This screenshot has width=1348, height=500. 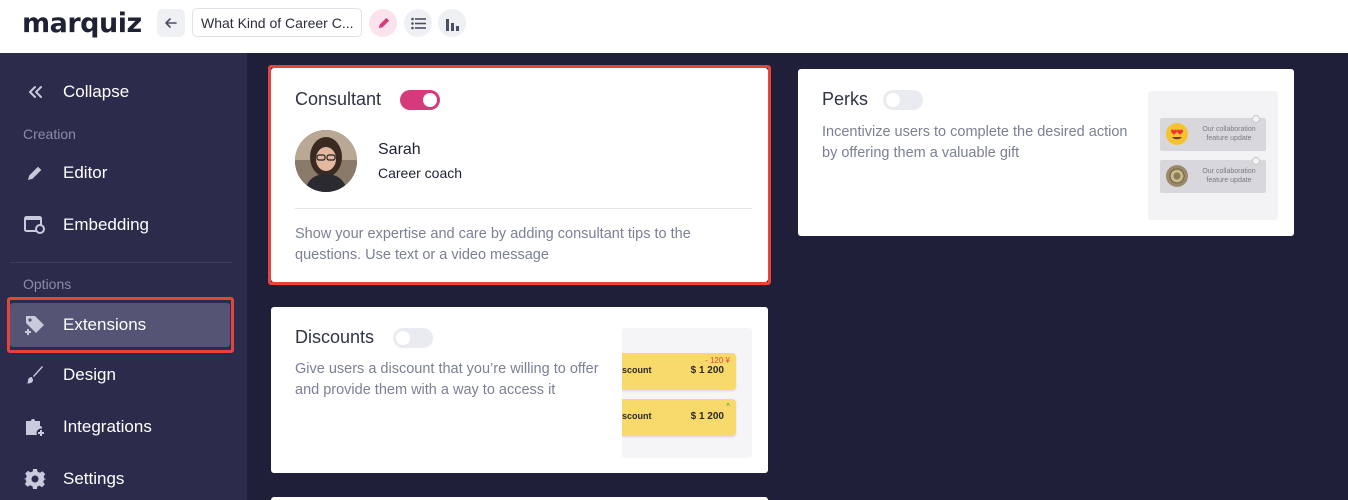 What do you see at coordinates (35, 427) in the screenshot?
I see `puzzle-plus-icon` at bounding box center [35, 427].